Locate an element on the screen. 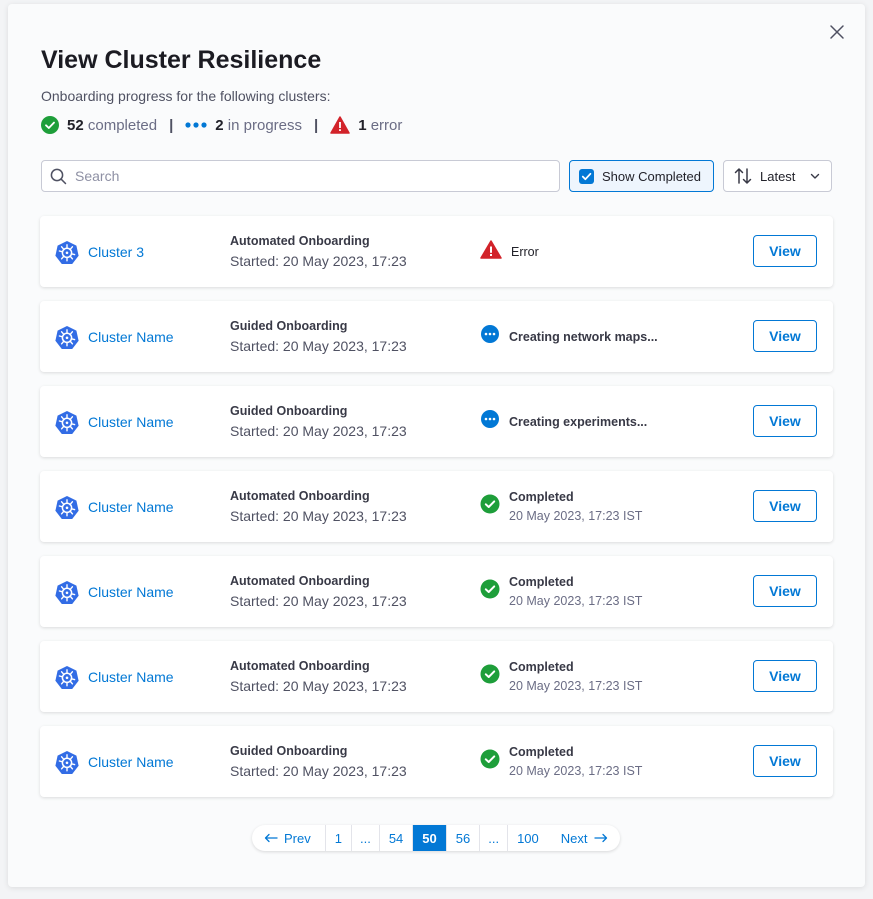 The height and width of the screenshot is (899, 873). pagination-page: 100 is located at coordinates (528, 838).